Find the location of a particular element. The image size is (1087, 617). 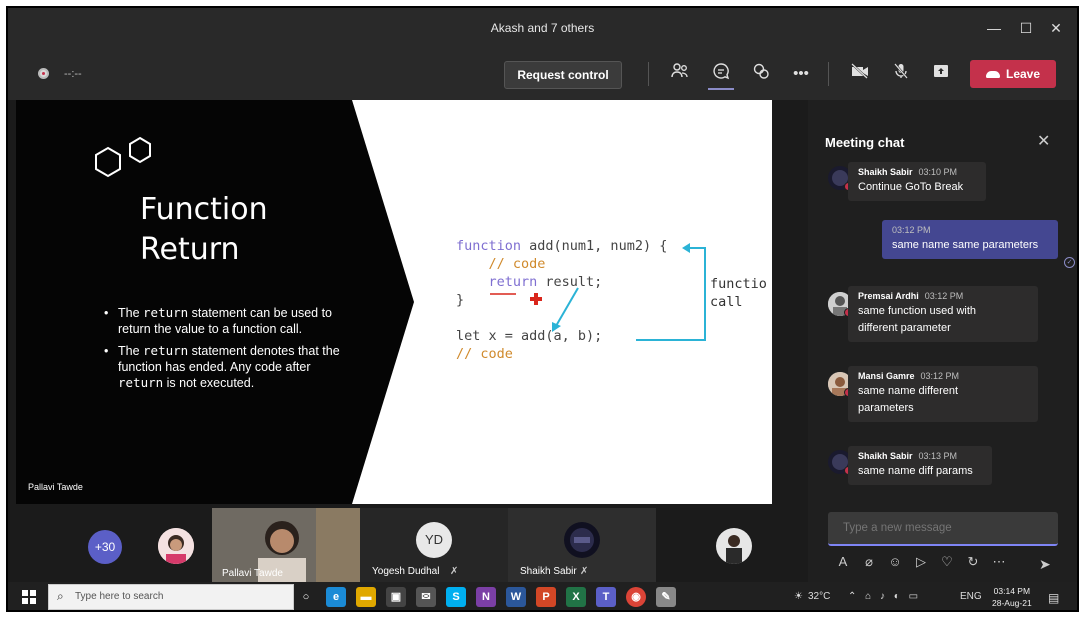

loop-icon: ↻ is located at coordinates (973, 562).